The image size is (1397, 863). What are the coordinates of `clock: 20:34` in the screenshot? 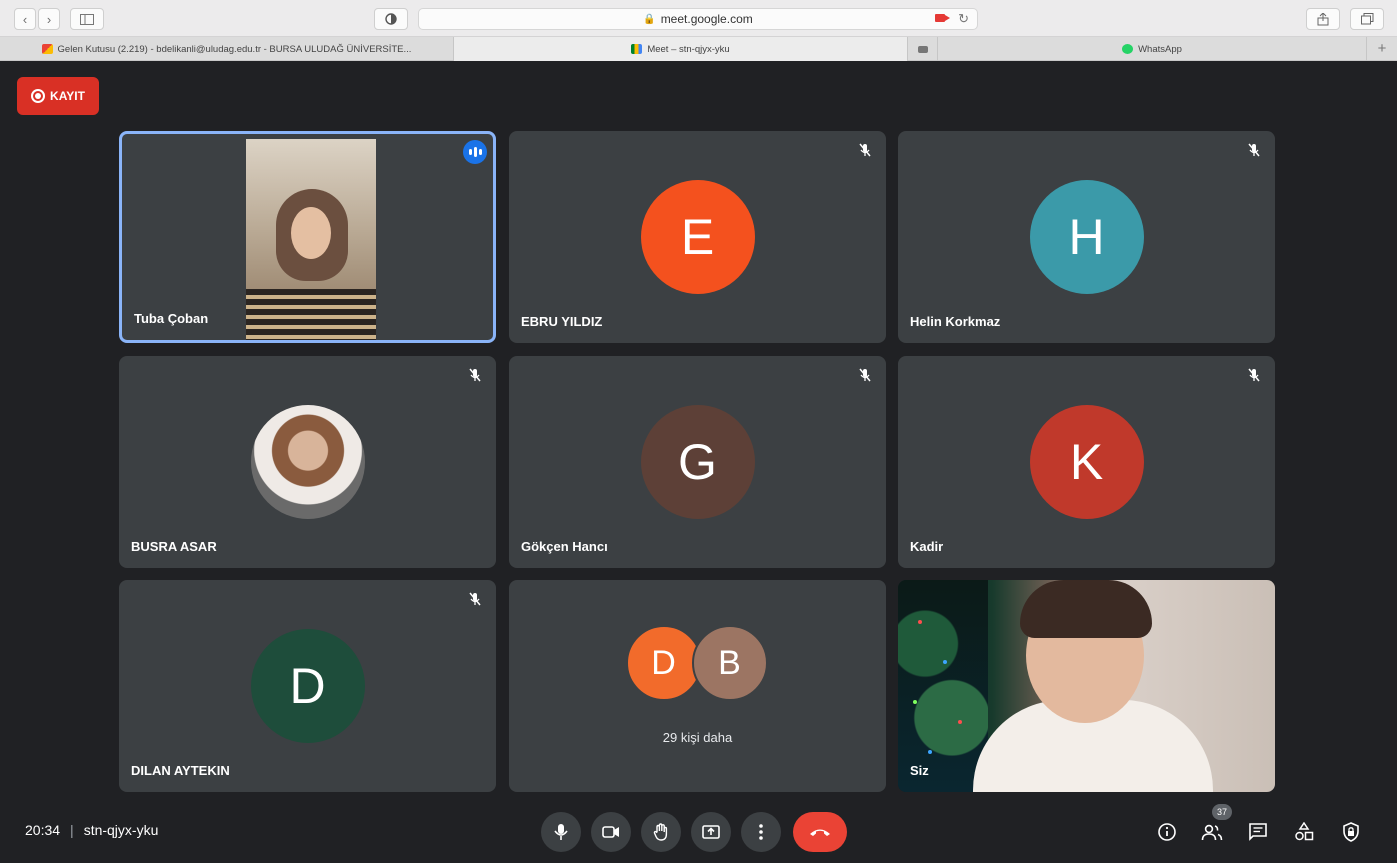 It's located at (43, 830).